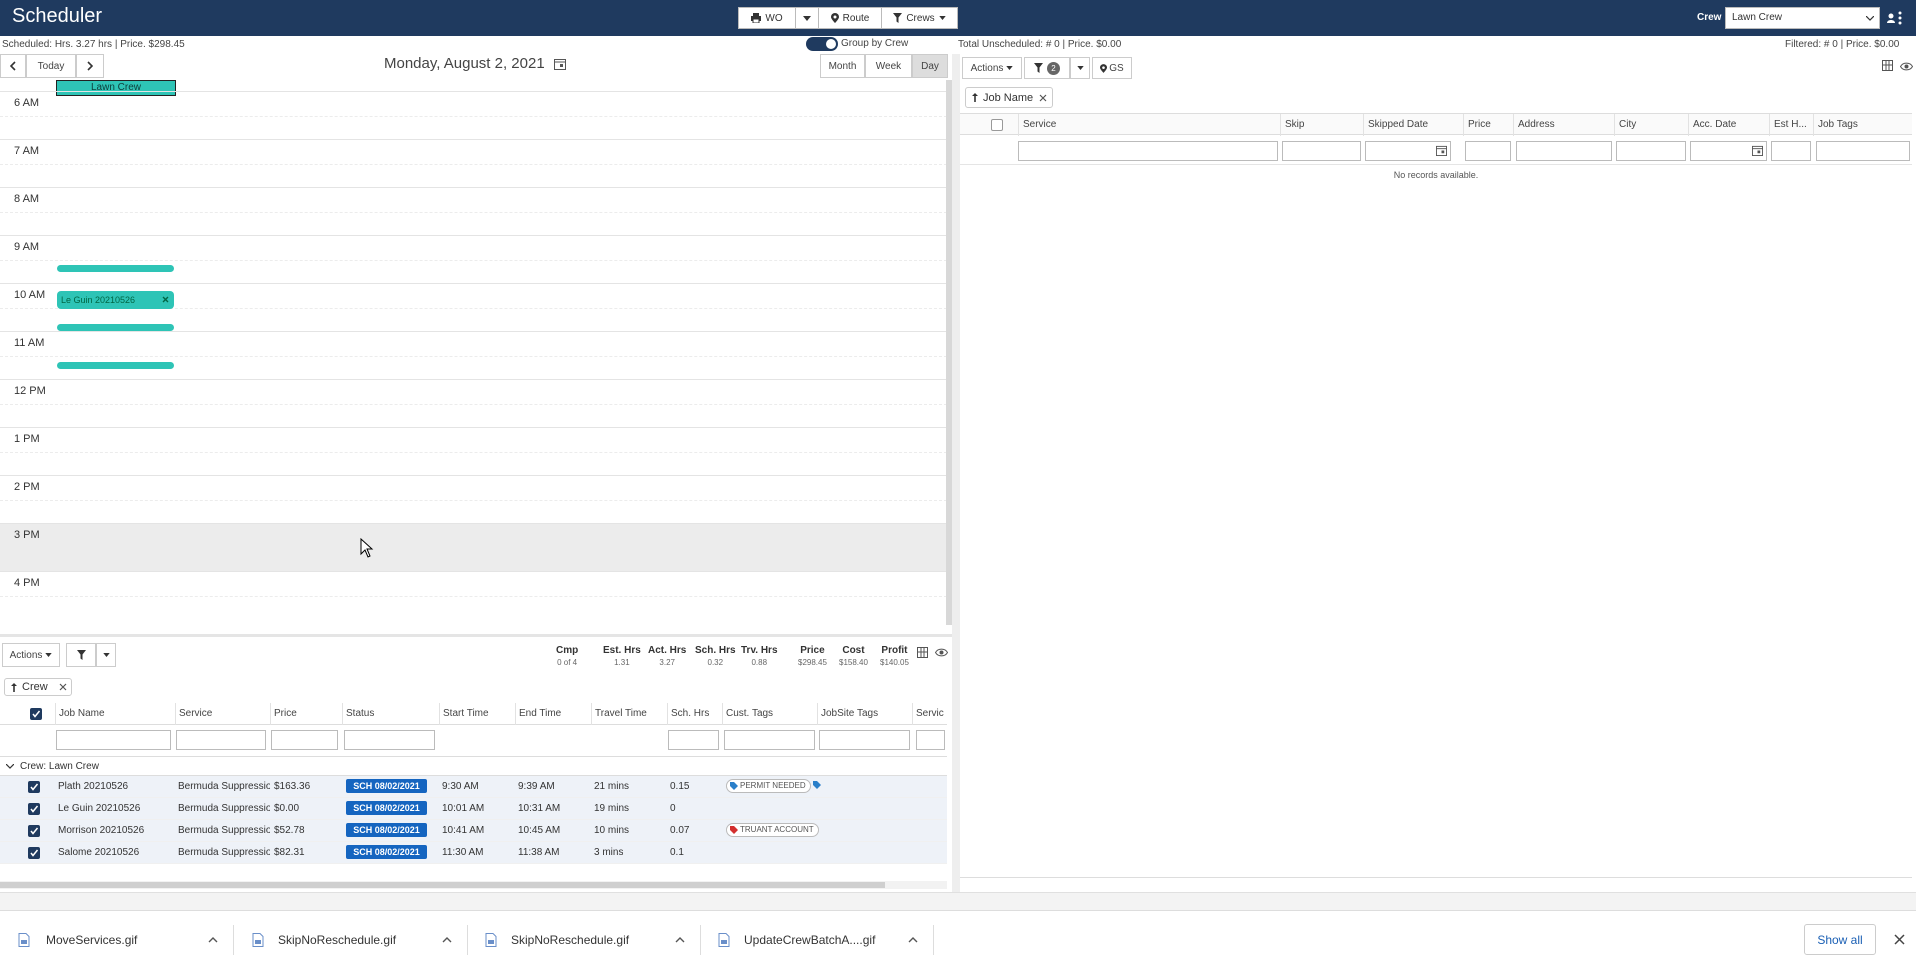  What do you see at coordinates (1321, 125) in the screenshot?
I see `rcol-skip: Skip` at bounding box center [1321, 125].